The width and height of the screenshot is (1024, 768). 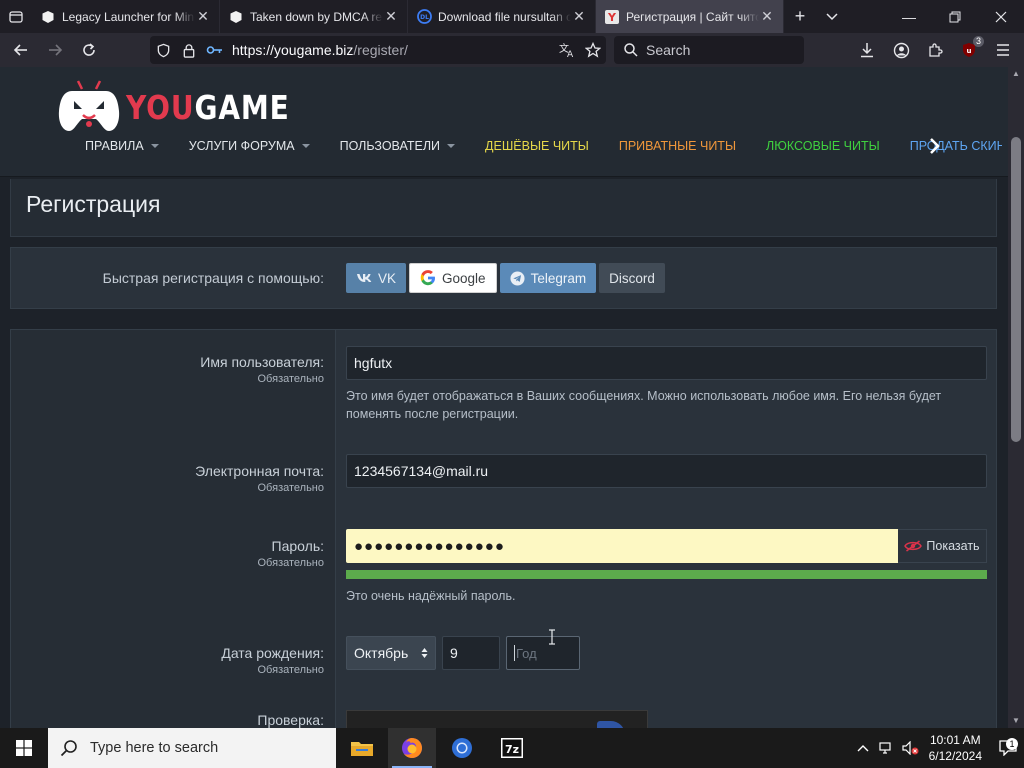 What do you see at coordinates (453, 278) in the screenshot?
I see `google-login-button: Google` at bounding box center [453, 278].